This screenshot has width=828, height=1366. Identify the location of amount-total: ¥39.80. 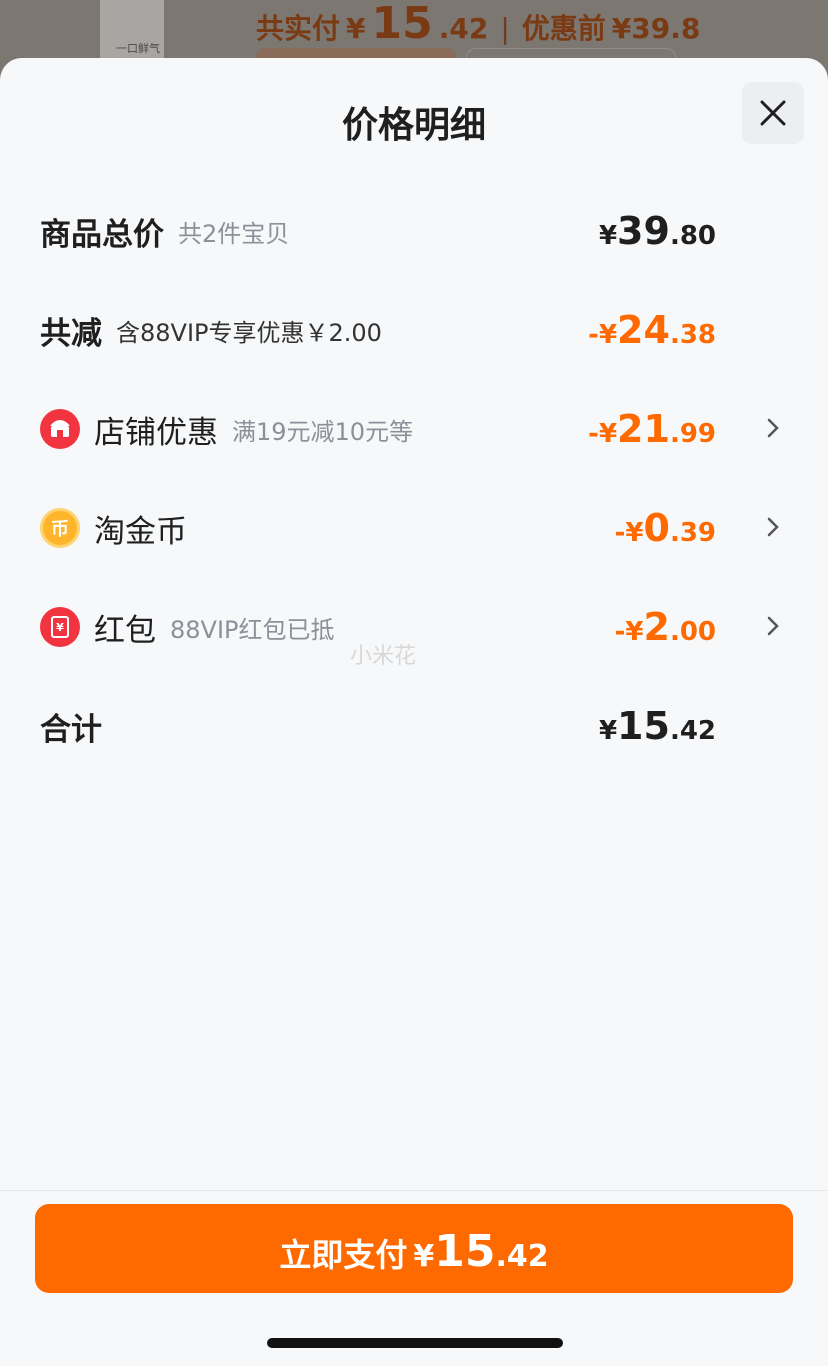
(657, 231).